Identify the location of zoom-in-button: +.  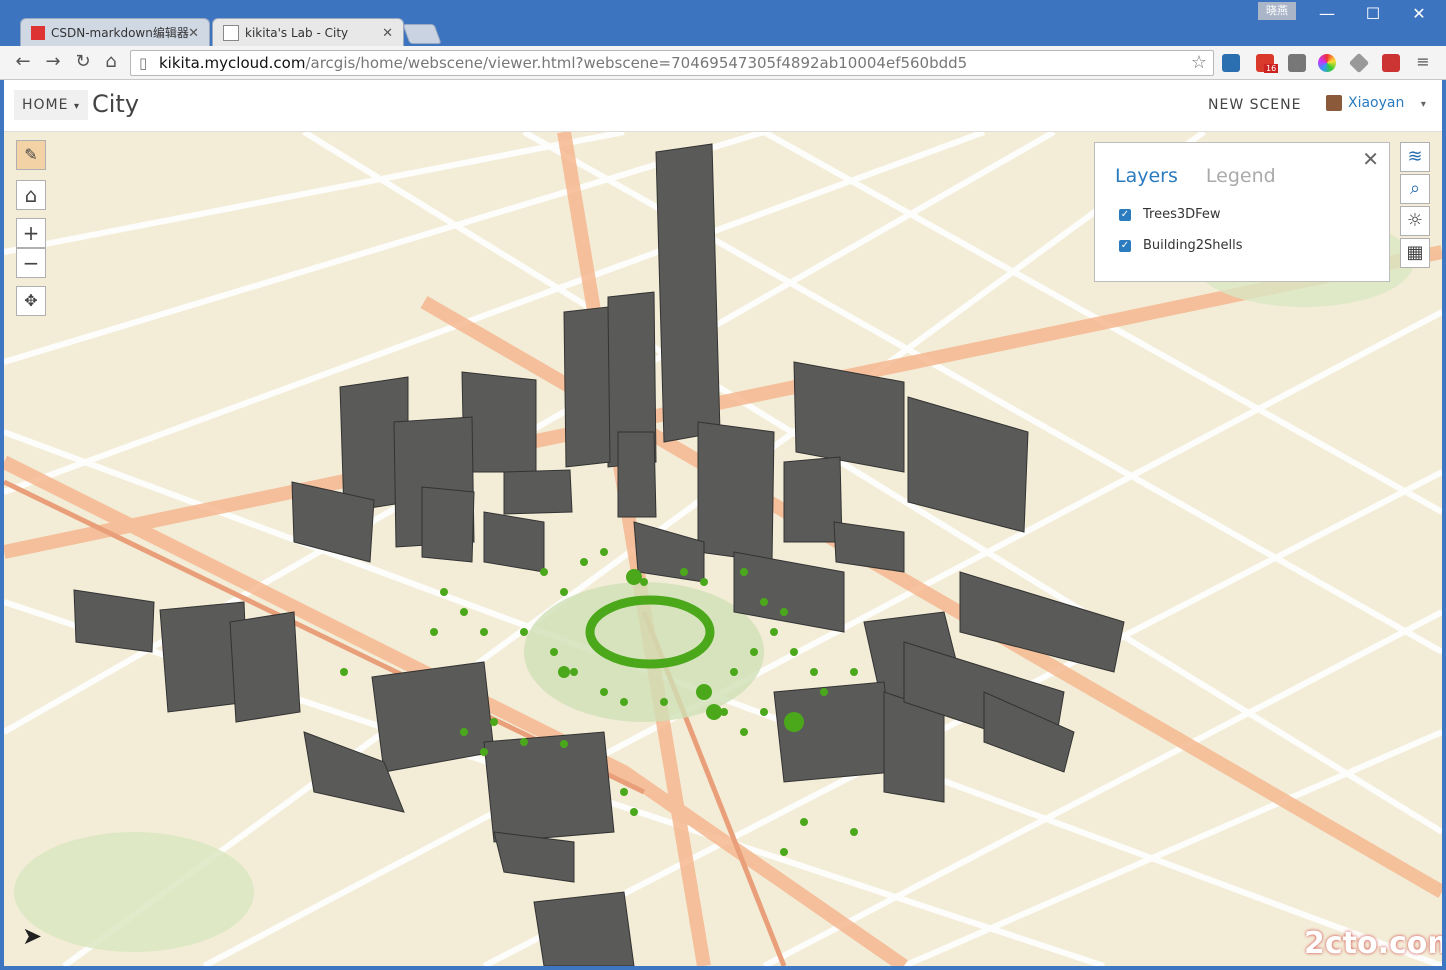
(31, 233).